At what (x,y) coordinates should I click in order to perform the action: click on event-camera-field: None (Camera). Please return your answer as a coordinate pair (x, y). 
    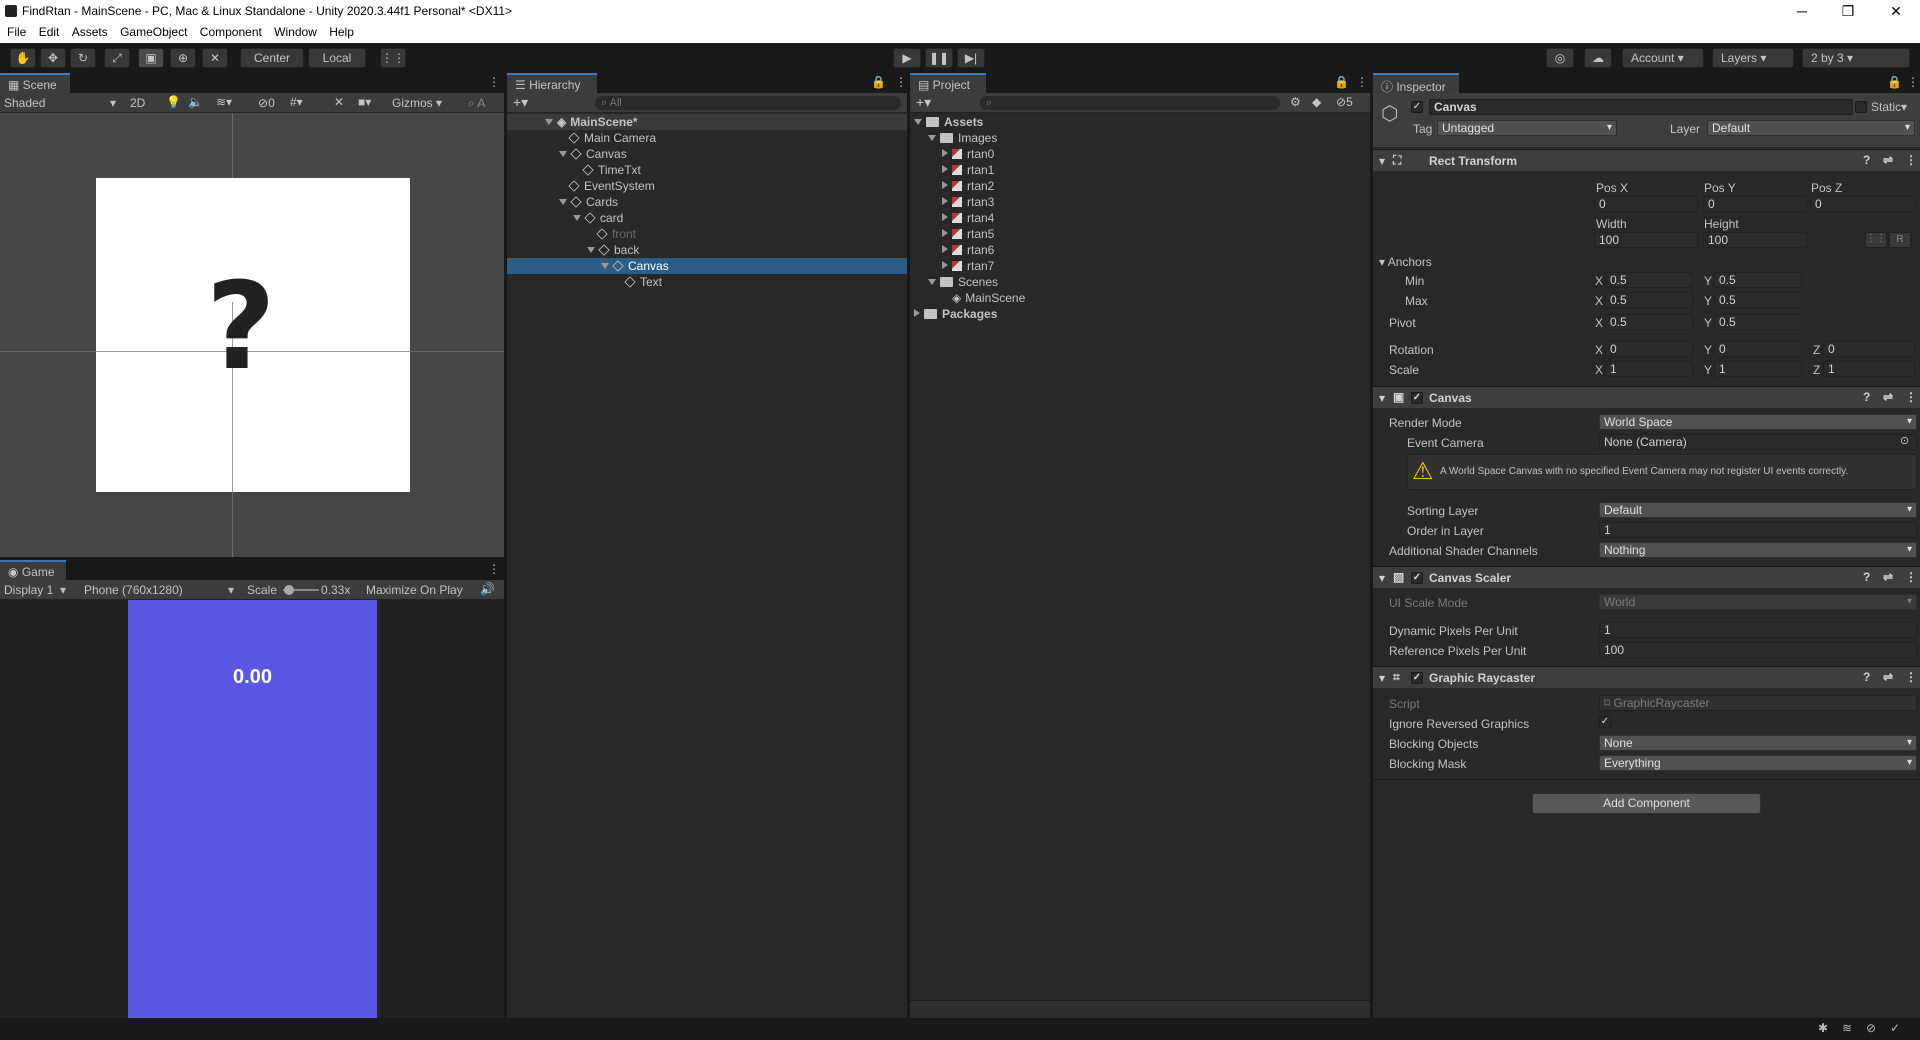
    Looking at the image, I should click on (1758, 442).